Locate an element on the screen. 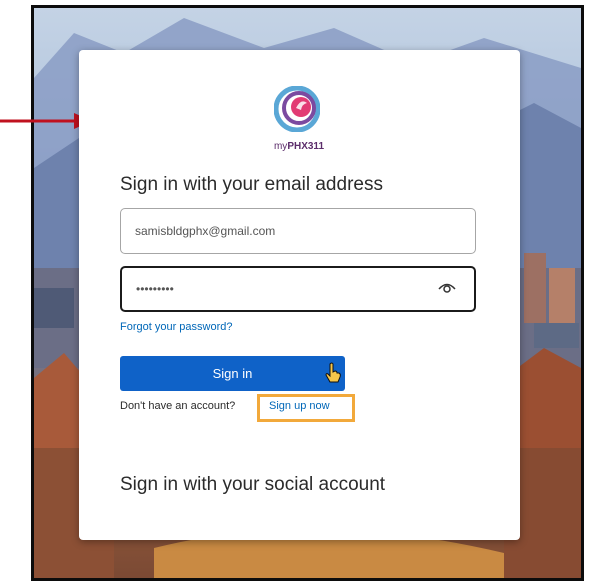 This screenshot has height=586, width=590. sign-up-link: Sign up now is located at coordinates (299, 406).